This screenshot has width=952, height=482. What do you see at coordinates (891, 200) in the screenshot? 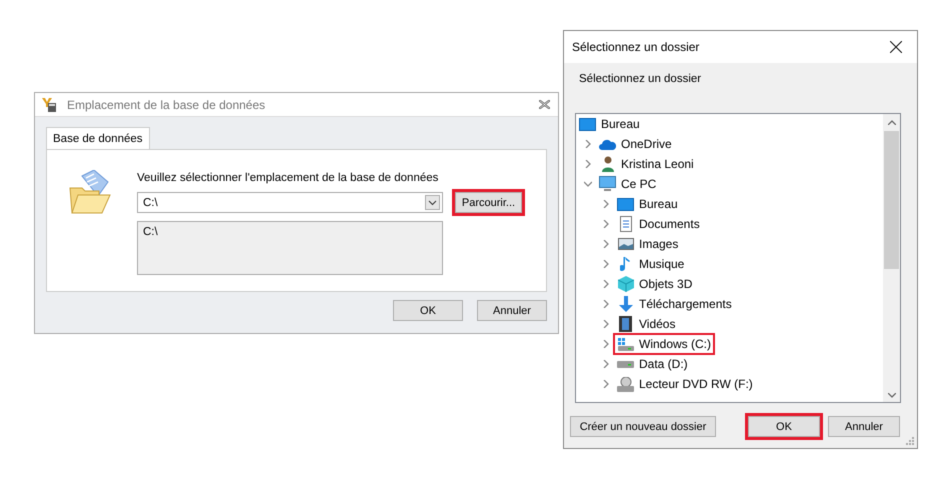
I see `scroll-thumb` at bounding box center [891, 200].